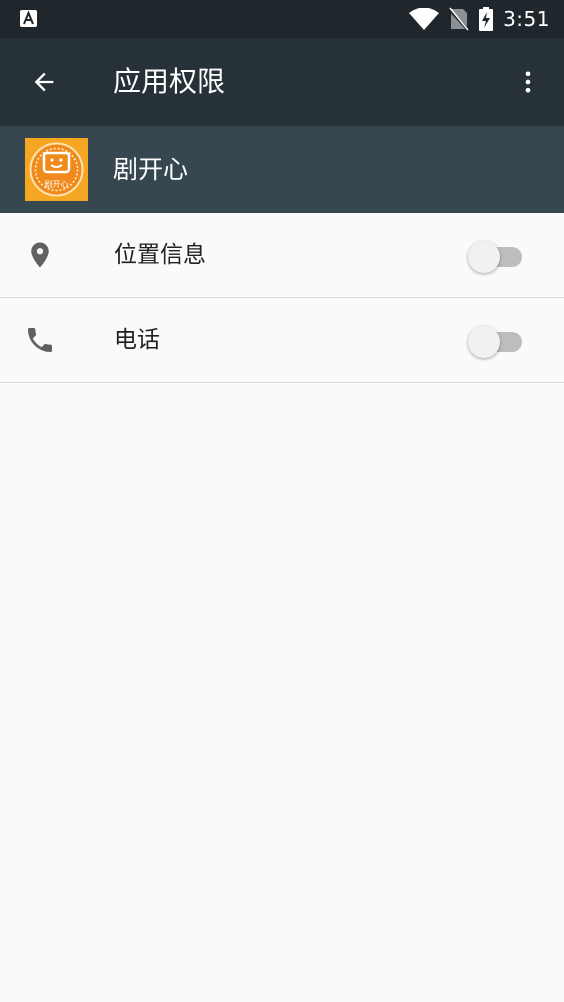 The width and height of the screenshot is (564, 1002). Describe the element at coordinates (459, 19) in the screenshot. I see `no-sim-icon` at that location.